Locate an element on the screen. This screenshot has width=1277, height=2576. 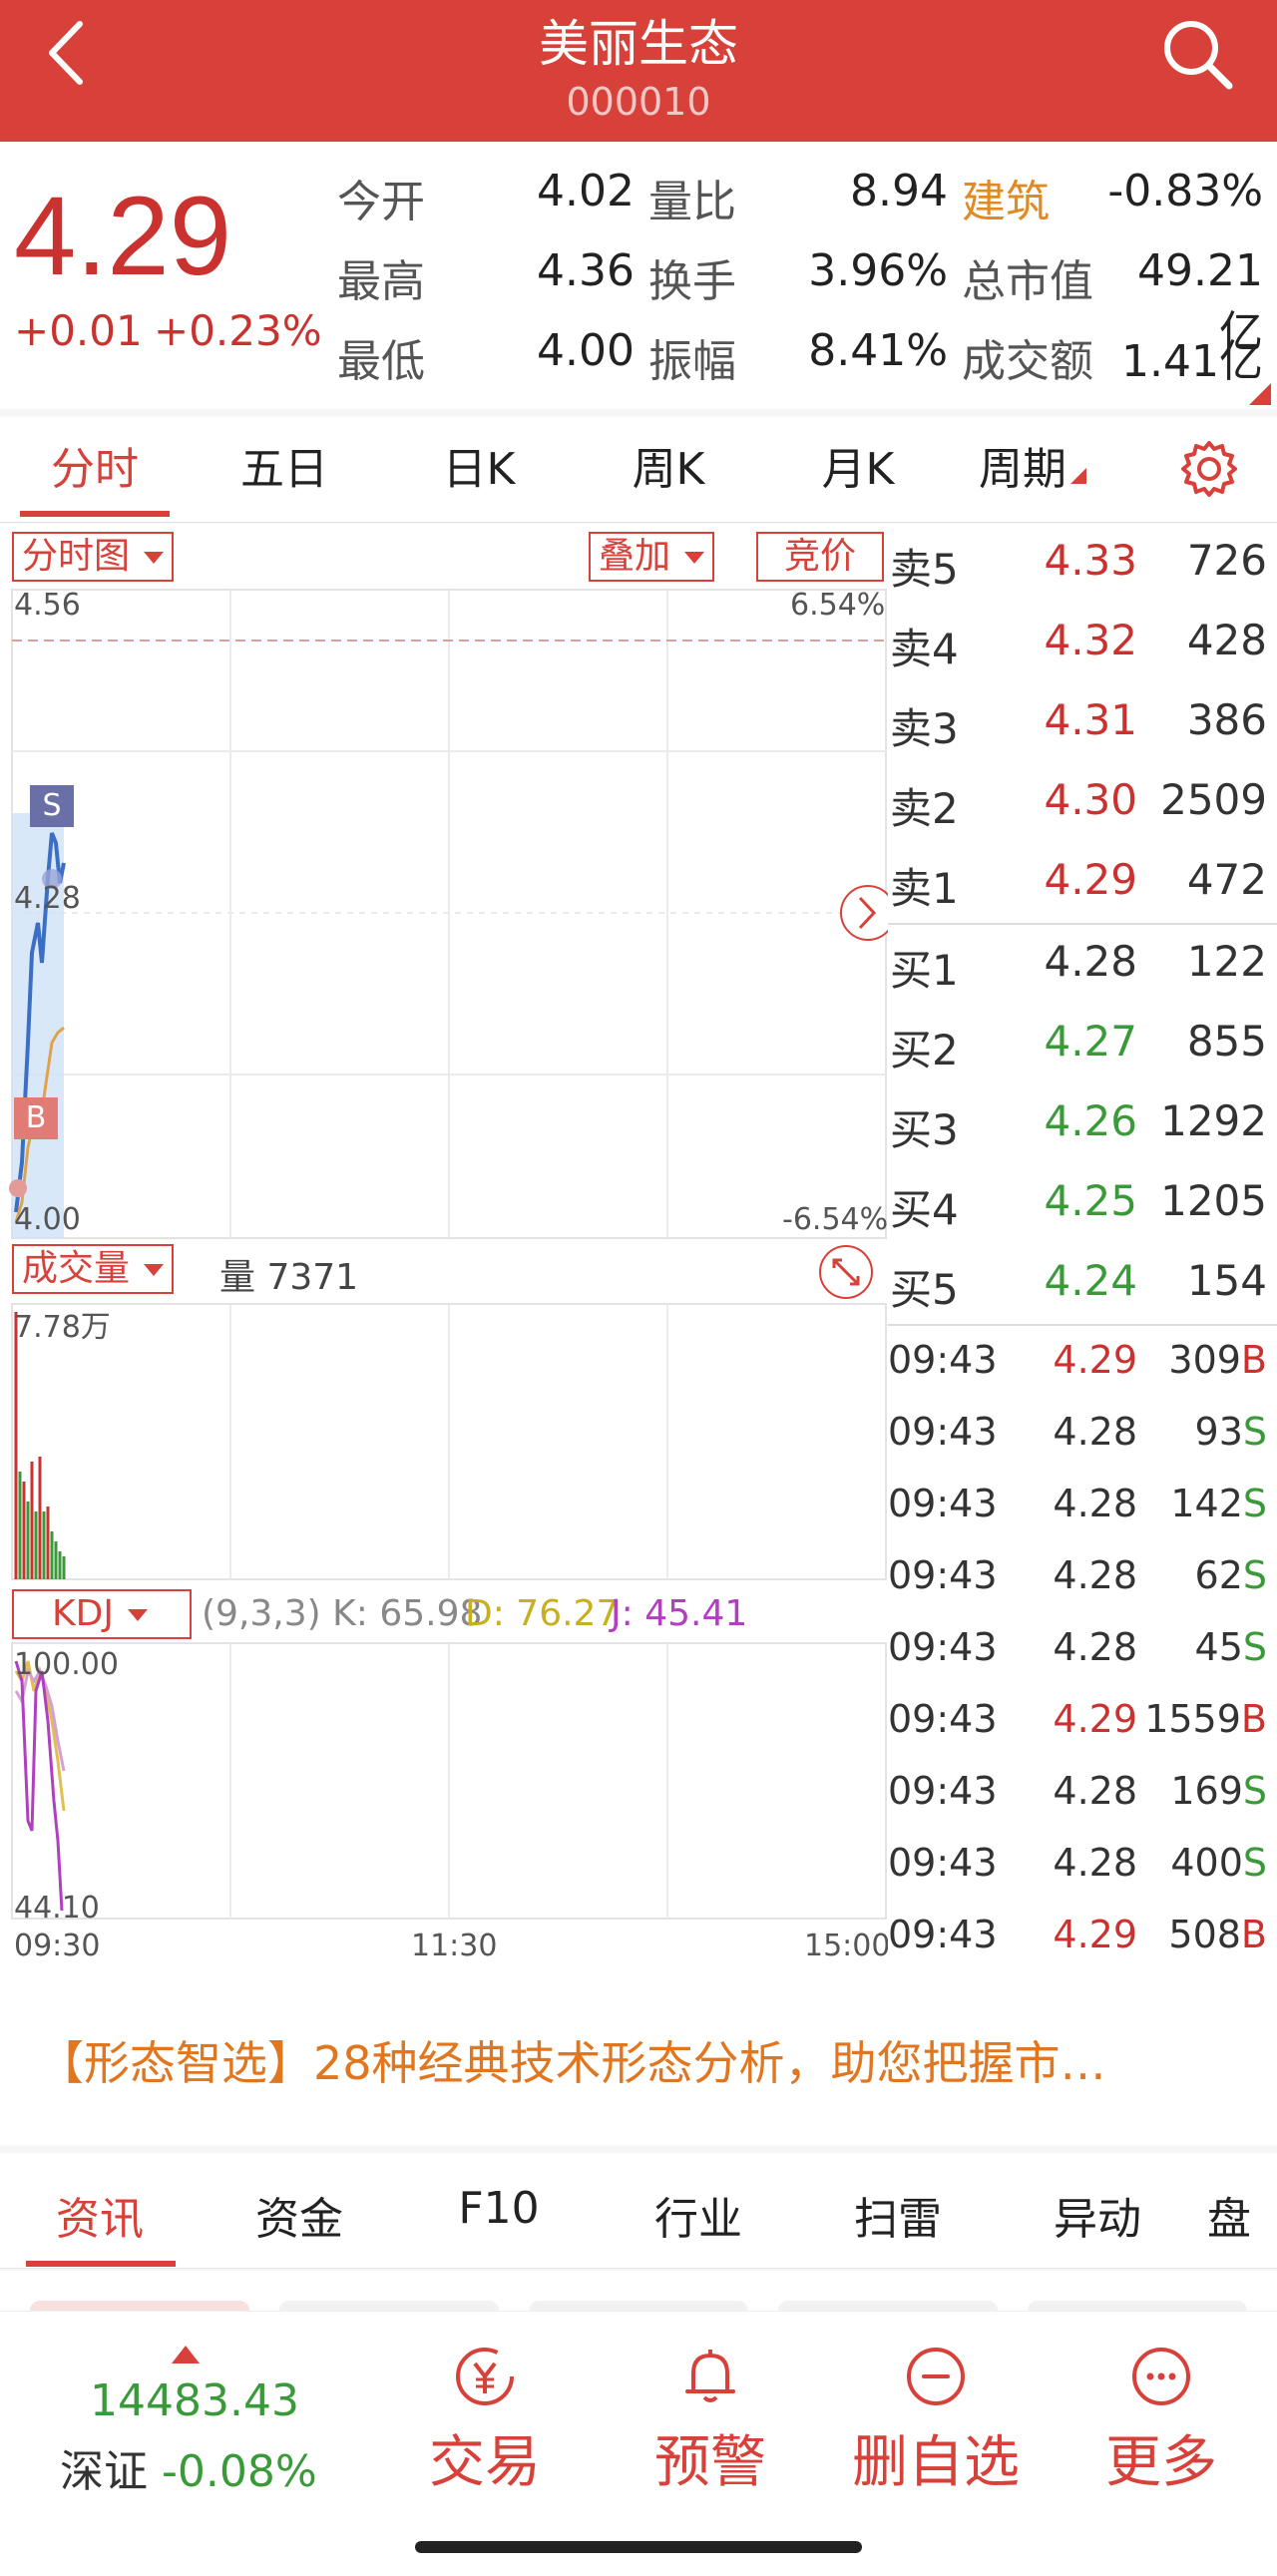
bid-volume: 1292 is located at coordinates (1214, 1120).